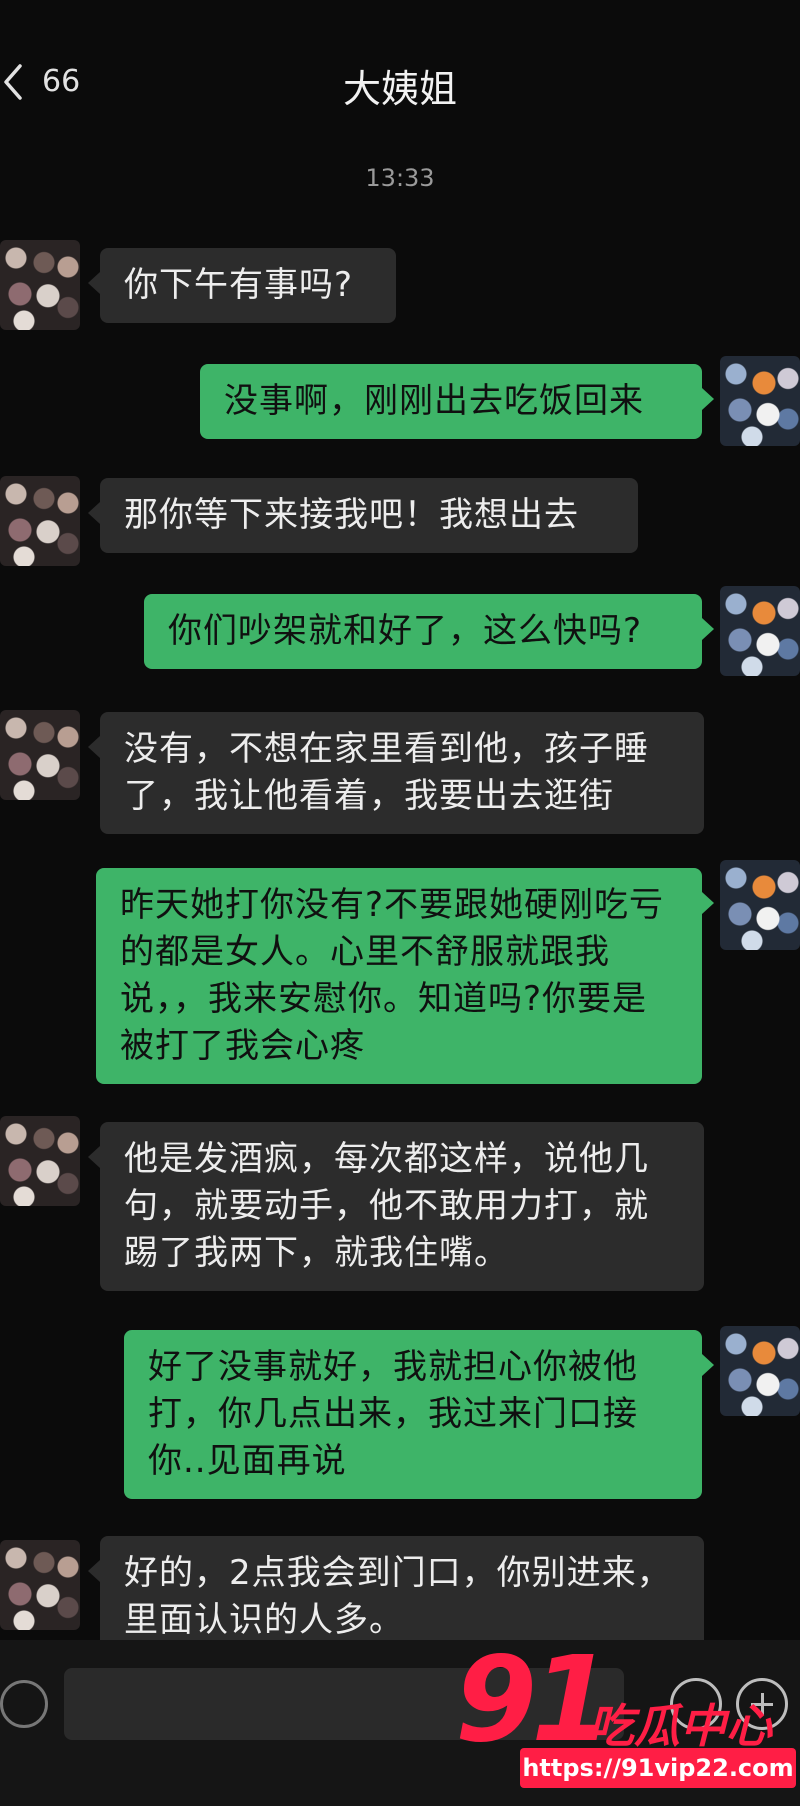  What do you see at coordinates (399, 89) in the screenshot?
I see `chat-title: 大姨姐` at bounding box center [399, 89].